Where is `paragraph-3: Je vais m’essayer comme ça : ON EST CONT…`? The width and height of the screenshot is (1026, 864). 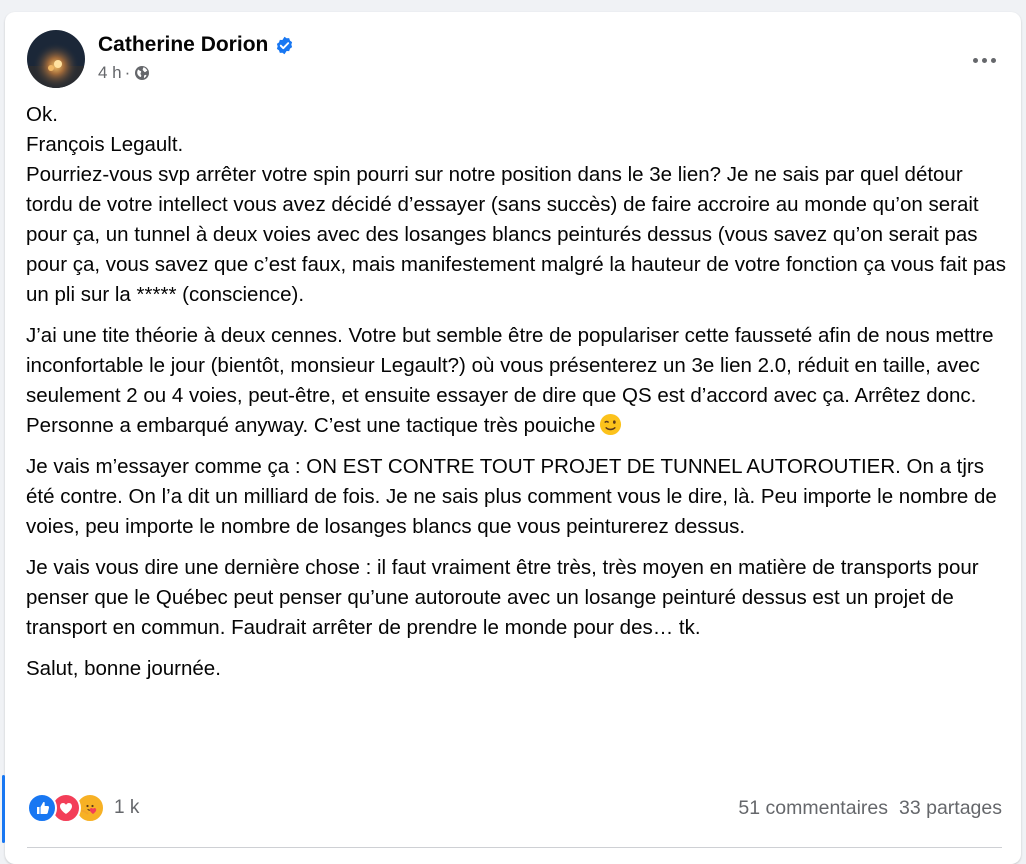 paragraph-3: Je vais m’essayer comme ça : ON EST CONT… is located at coordinates (511, 496).